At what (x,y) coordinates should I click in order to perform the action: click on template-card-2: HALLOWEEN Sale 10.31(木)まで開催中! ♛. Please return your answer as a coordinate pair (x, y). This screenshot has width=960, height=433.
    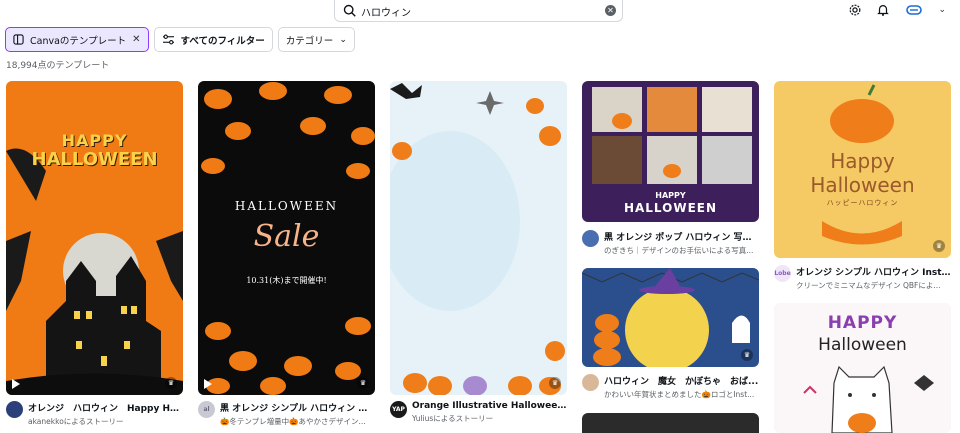
    Looking at the image, I should click on (286, 238).